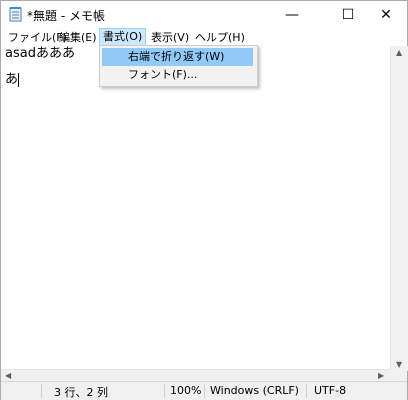 The image size is (408, 400). Describe the element at coordinates (186, 390) in the screenshot. I see `status-zoom: 100%` at that location.